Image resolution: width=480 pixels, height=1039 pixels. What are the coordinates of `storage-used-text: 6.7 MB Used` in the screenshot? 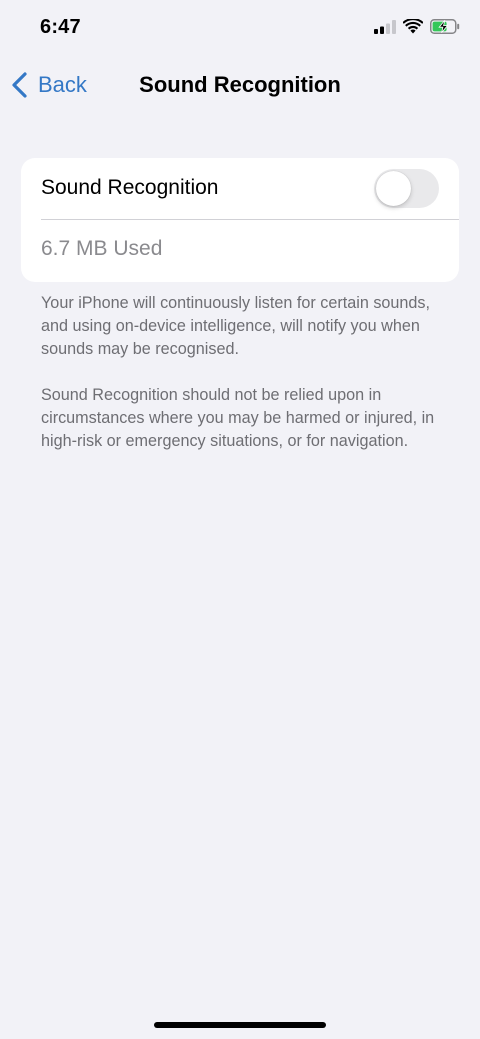 It's located at (102, 248).